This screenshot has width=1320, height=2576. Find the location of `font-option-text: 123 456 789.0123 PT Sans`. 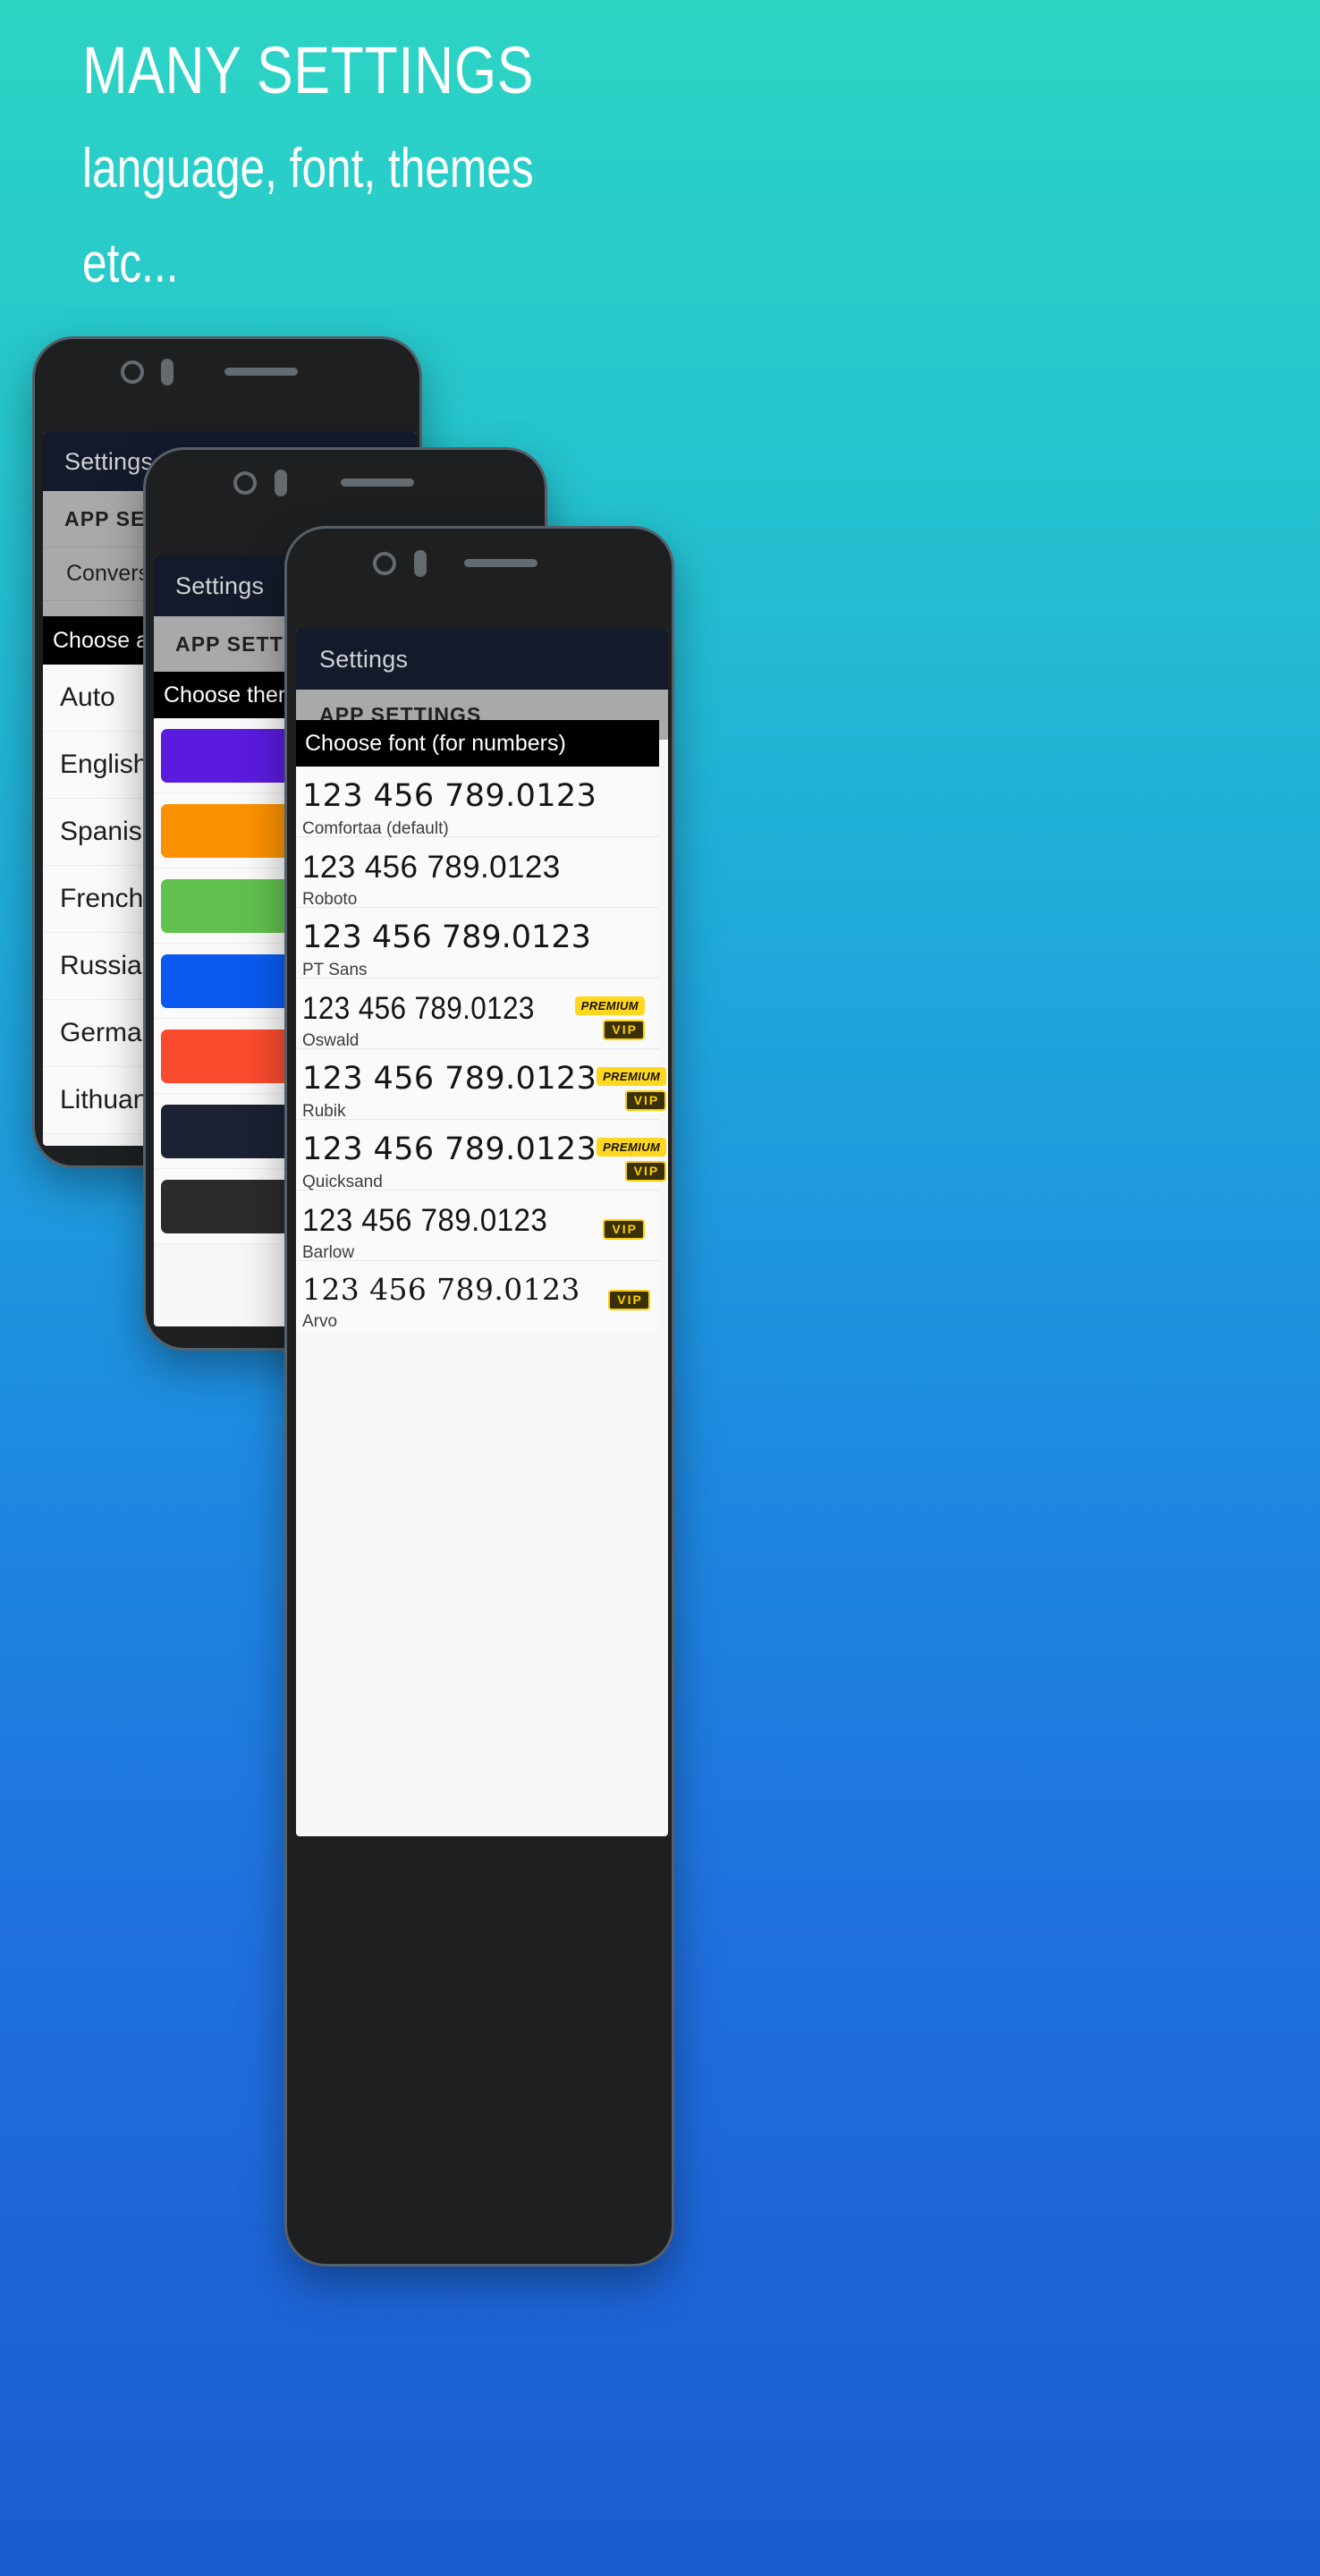

font-option-text: 123 456 789.0123 PT Sans is located at coordinates (446, 949).